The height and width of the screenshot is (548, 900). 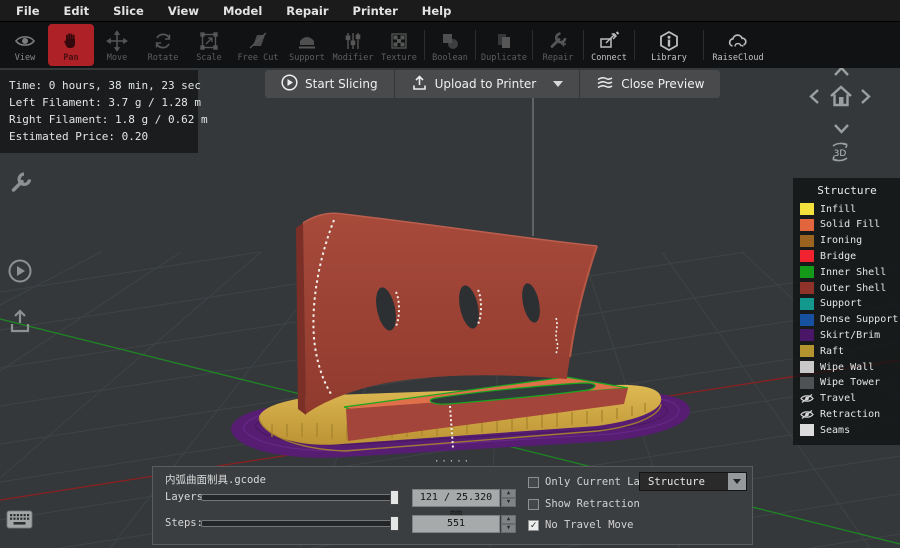 What do you see at coordinates (456, 524) in the screenshot?
I see `steps-value-input: 551` at bounding box center [456, 524].